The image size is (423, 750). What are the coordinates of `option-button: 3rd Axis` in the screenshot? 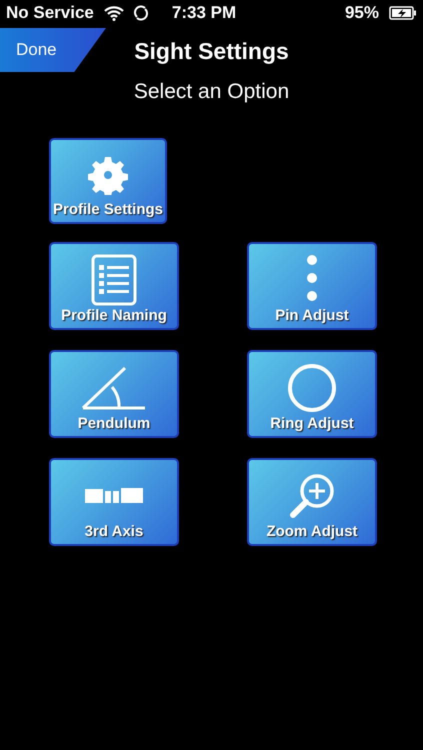 It's located at (114, 502).